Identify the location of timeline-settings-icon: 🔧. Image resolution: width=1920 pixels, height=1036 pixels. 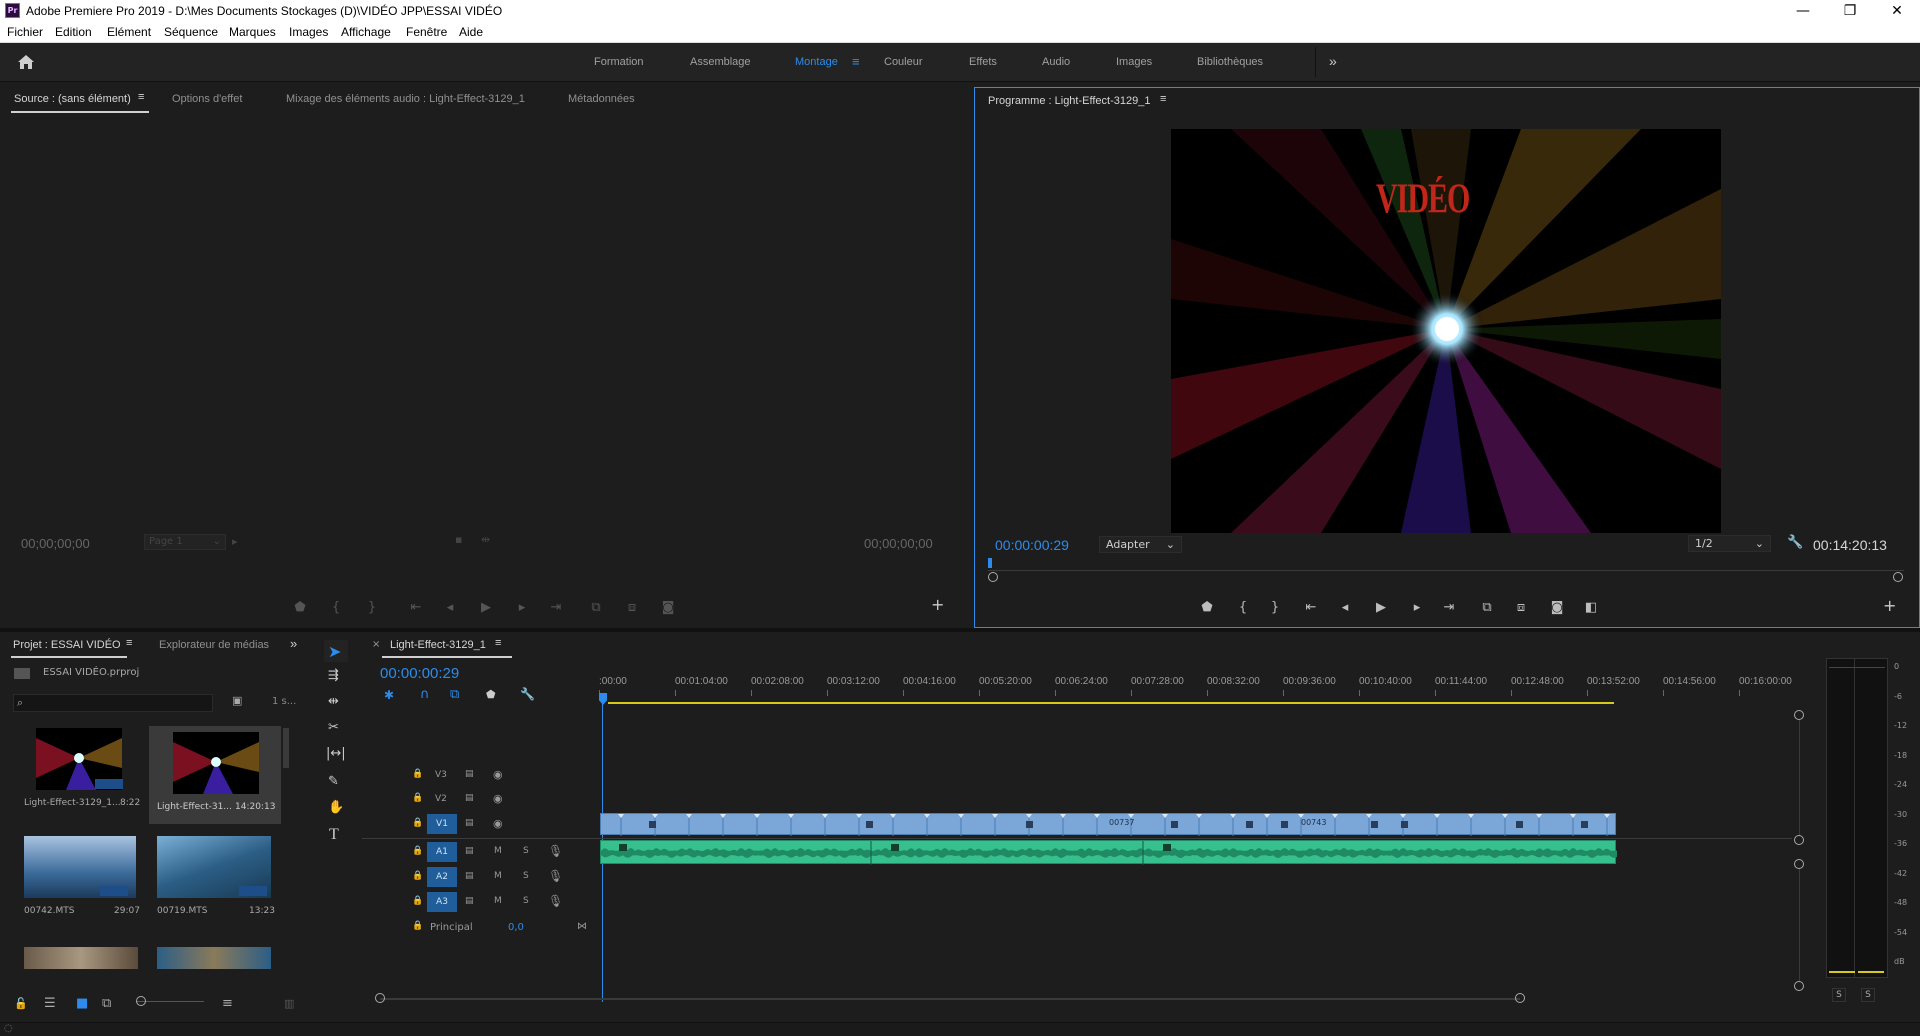
(527, 694).